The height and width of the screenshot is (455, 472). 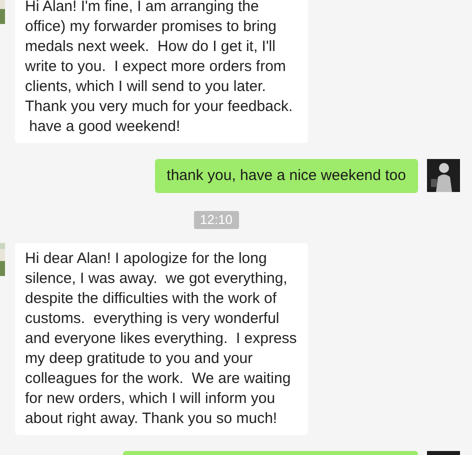 I want to click on timestamp: 12:10, so click(x=216, y=220).